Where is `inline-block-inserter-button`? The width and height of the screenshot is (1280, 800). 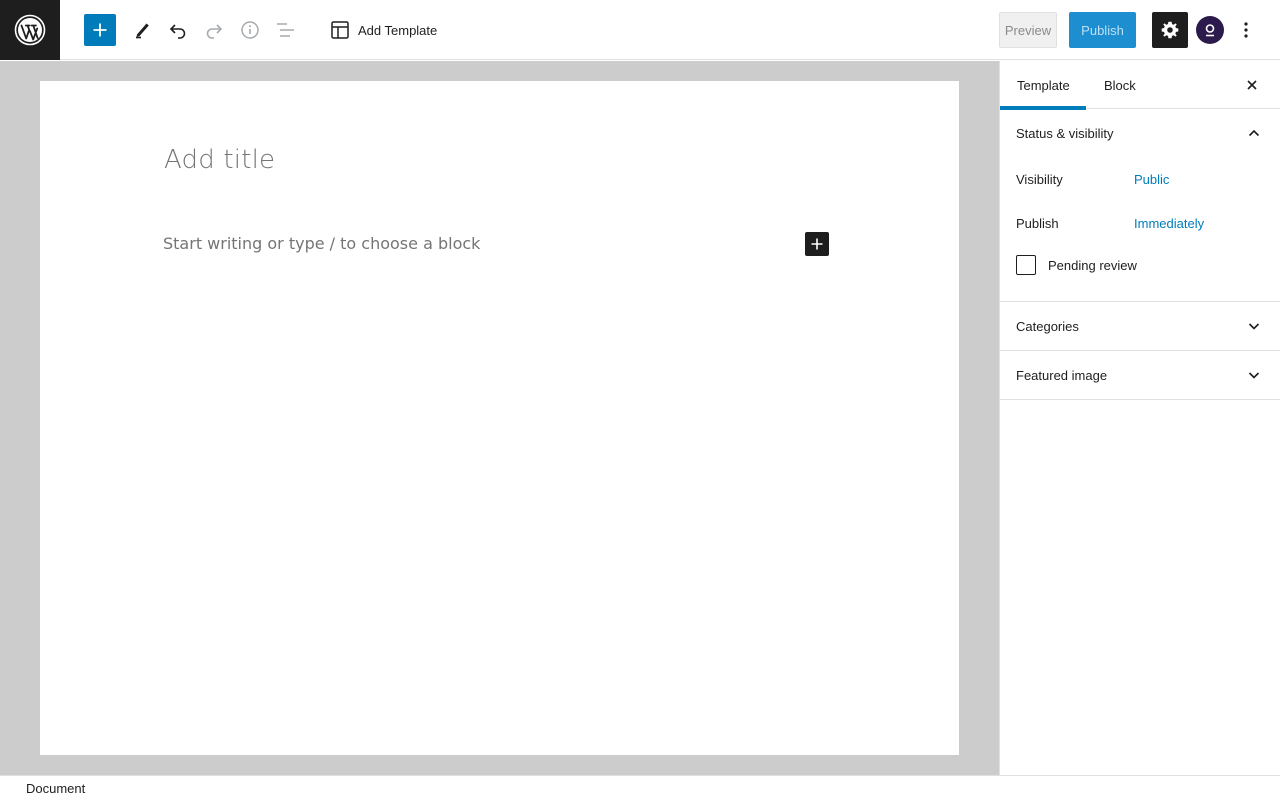 inline-block-inserter-button is located at coordinates (817, 244).